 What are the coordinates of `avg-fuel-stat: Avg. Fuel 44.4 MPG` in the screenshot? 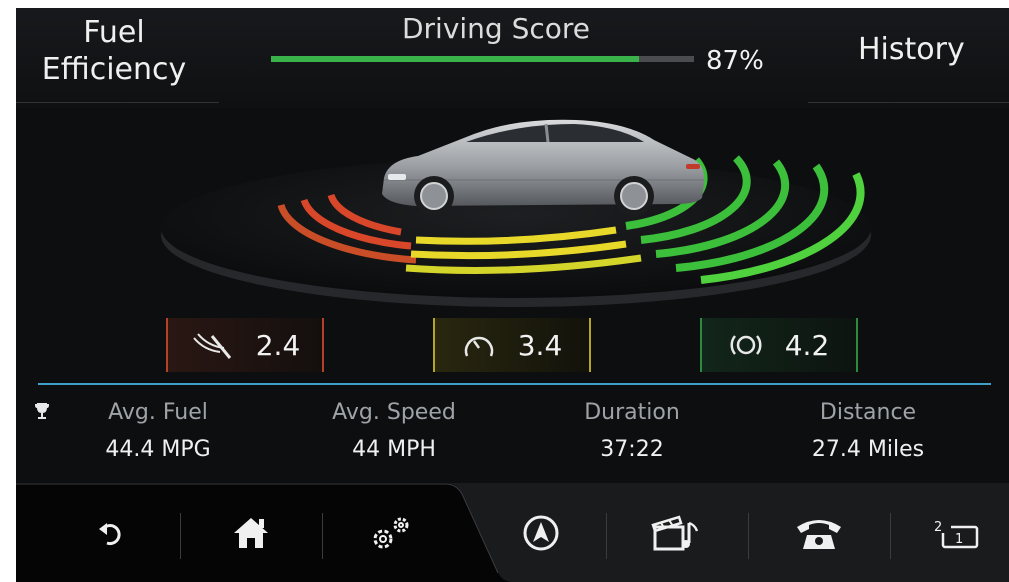 It's located at (158, 431).